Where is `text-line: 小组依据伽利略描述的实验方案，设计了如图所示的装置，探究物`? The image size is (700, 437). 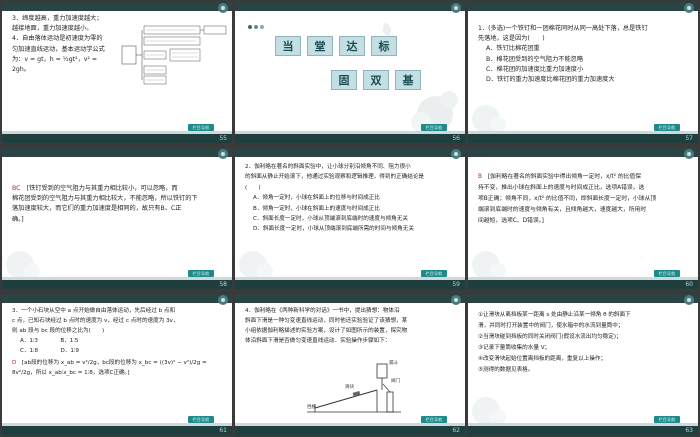
text-line: 小组依据伽利略描述的实验方案，设计了如图所示的装置，探究物 is located at coordinates (326, 331).